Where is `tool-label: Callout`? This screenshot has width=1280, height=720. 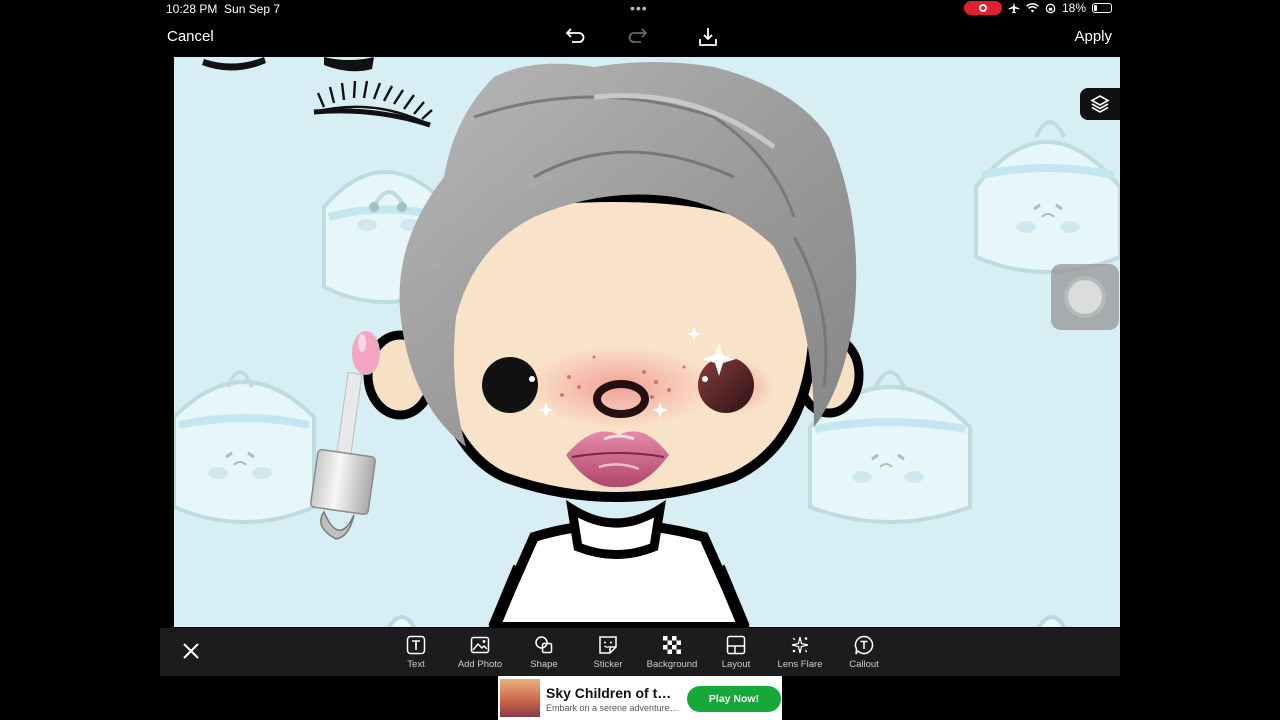
tool-label: Callout is located at coordinates (864, 664).